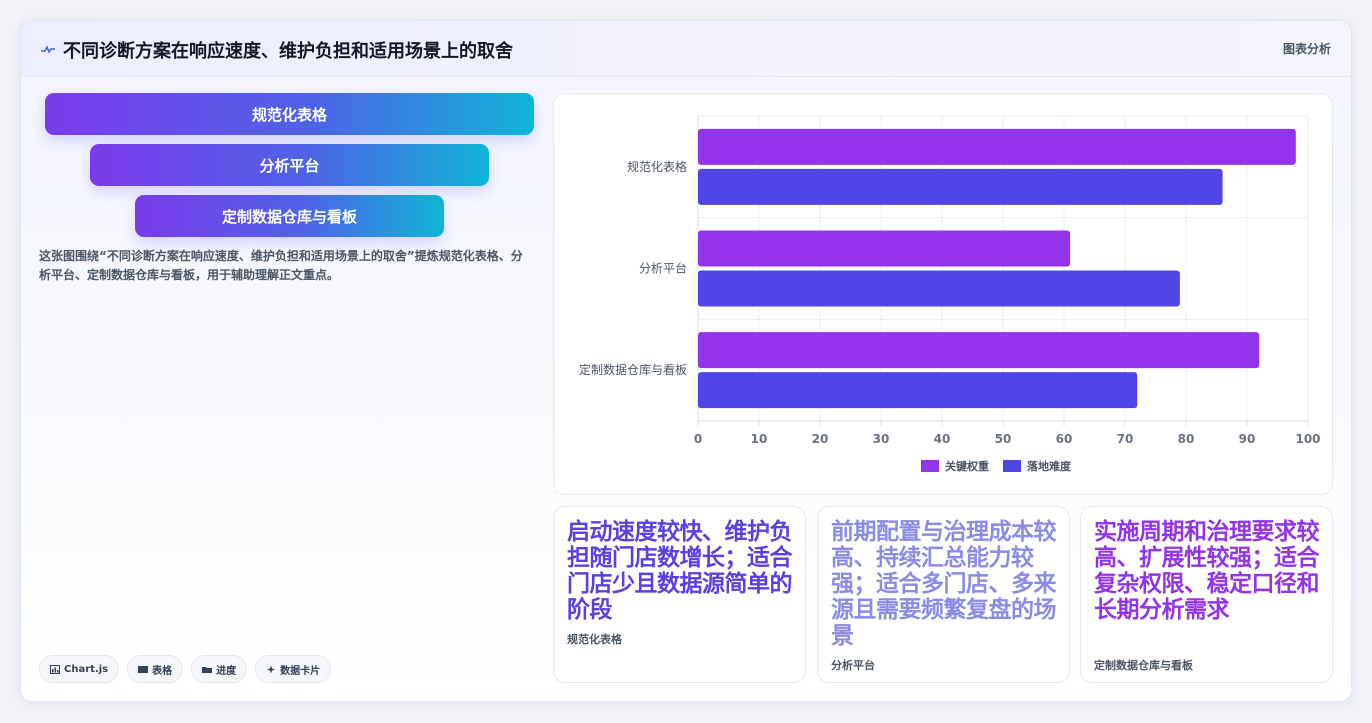 The width and height of the screenshot is (1372, 723). Describe the element at coordinates (289, 165) in the screenshot. I see `funnel-item-2: 分析平台` at that location.